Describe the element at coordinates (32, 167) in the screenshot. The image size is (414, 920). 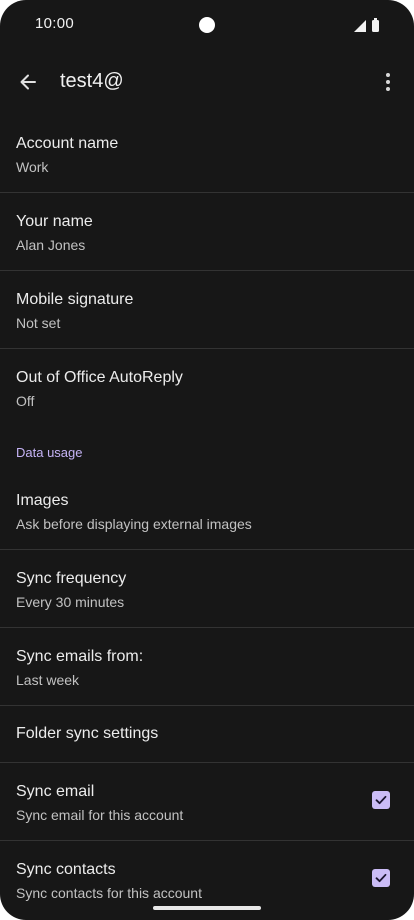
I see `setting-value: Work` at that location.